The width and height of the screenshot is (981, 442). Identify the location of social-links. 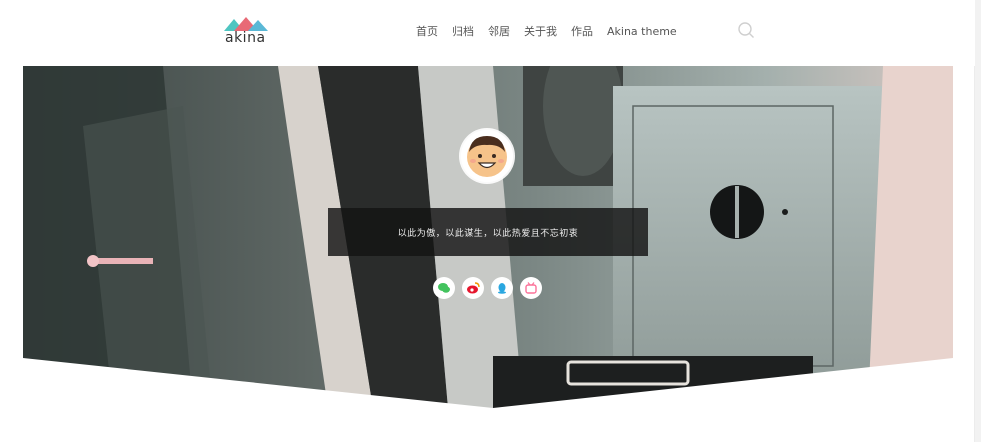
(491, 288).